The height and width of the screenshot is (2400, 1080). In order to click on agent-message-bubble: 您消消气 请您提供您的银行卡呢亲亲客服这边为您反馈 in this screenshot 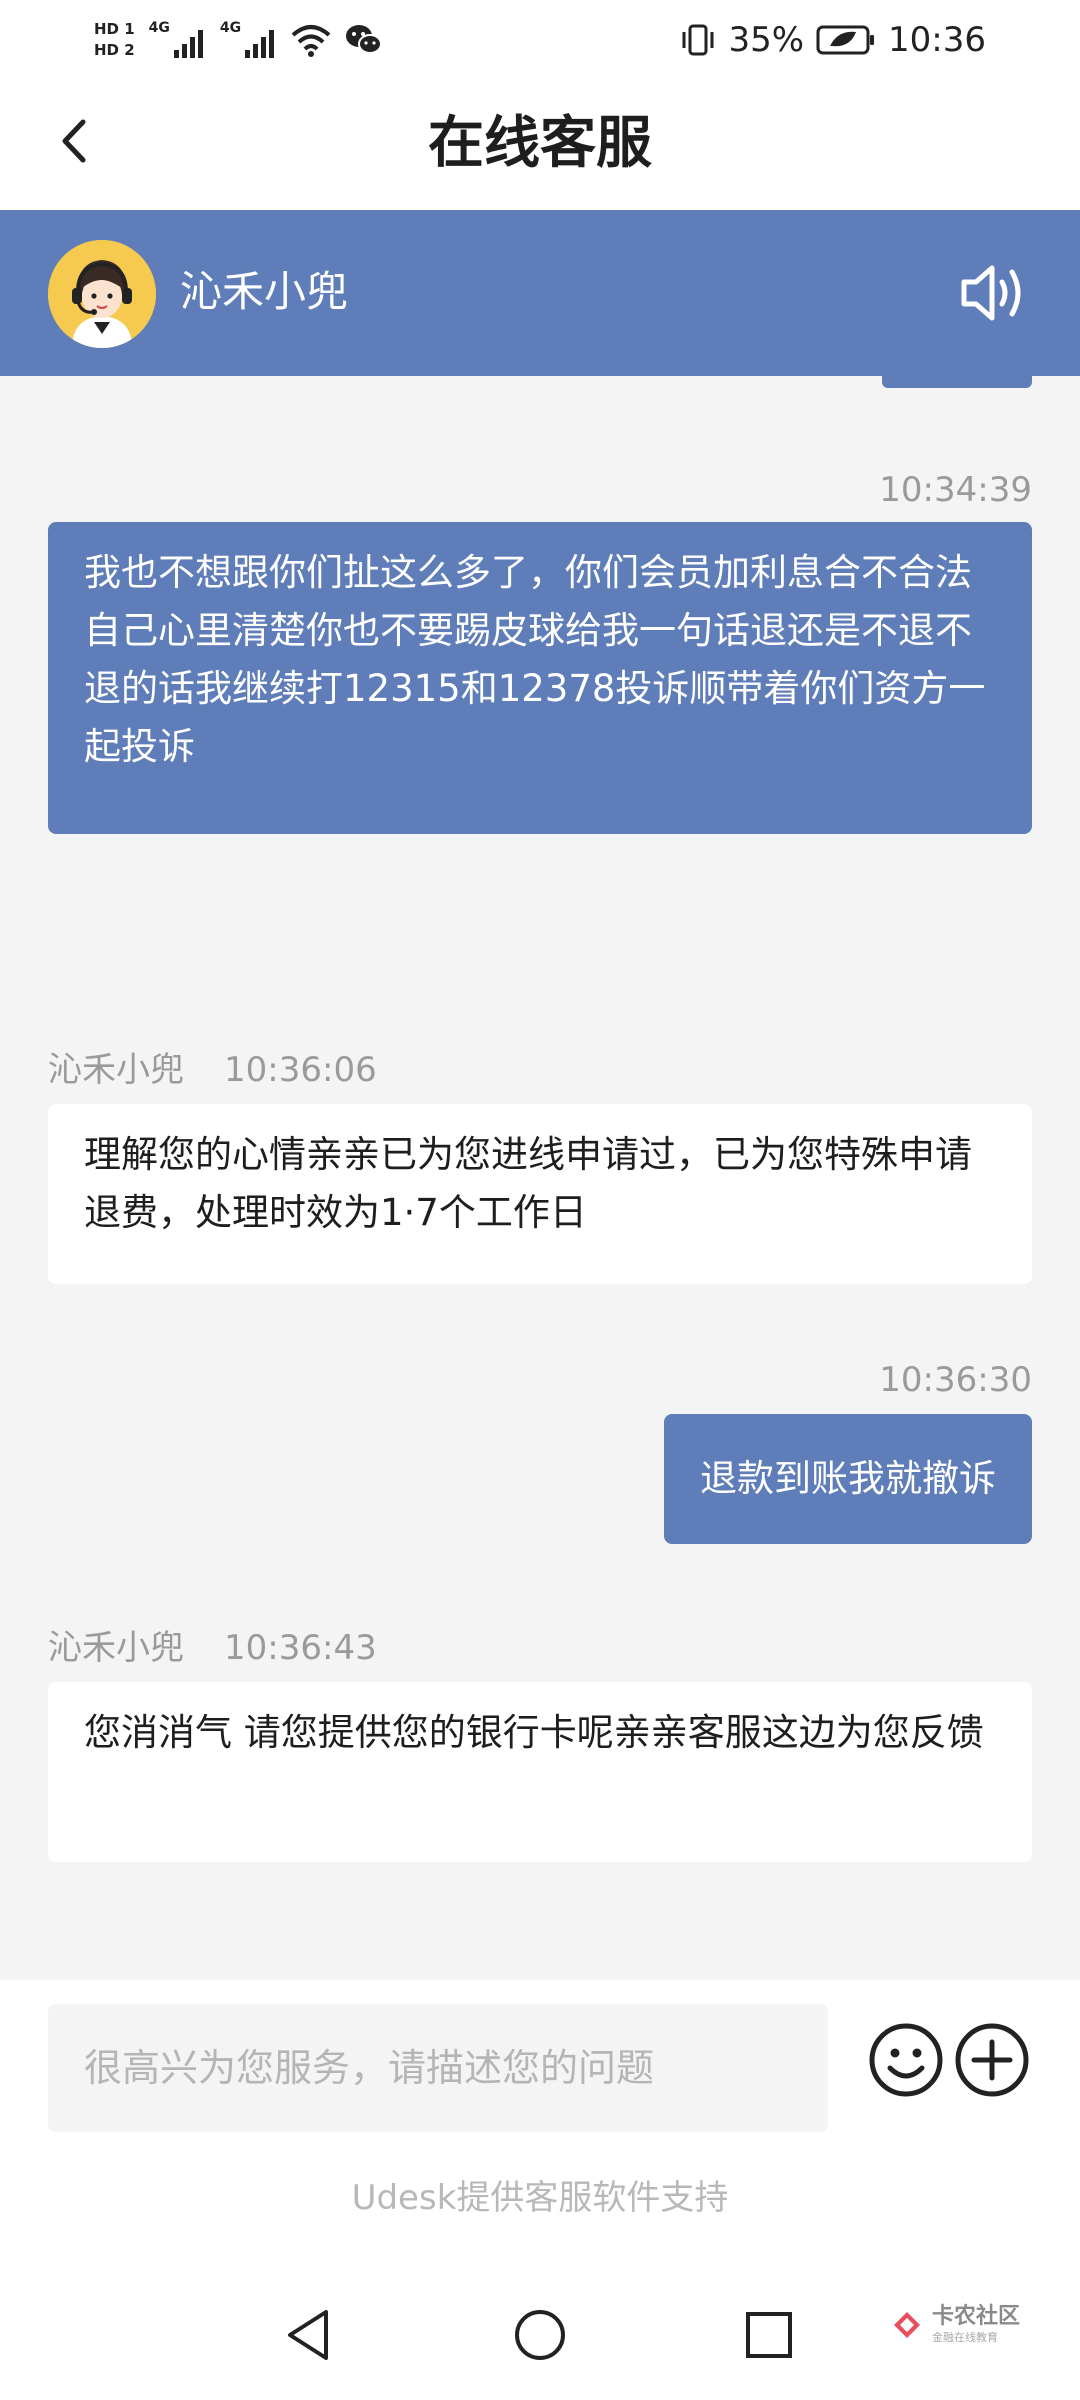, I will do `click(540, 1772)`.